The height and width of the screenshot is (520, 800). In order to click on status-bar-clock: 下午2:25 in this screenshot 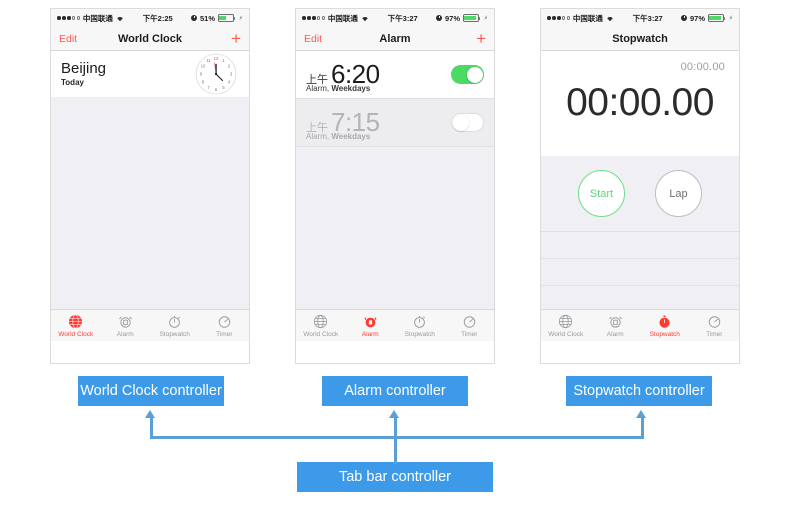, I will do `click(157, 18)`.